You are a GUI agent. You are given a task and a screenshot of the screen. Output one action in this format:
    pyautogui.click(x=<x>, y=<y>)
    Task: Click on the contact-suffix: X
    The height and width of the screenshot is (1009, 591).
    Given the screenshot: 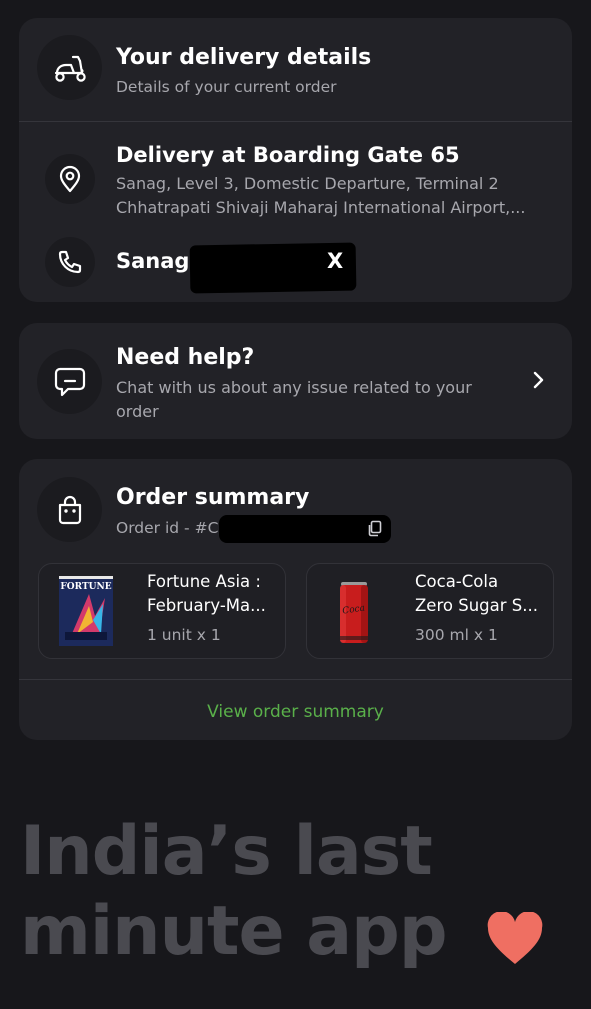 What is the action you would take?
    pyautogui.click(x=335, y=261)
    